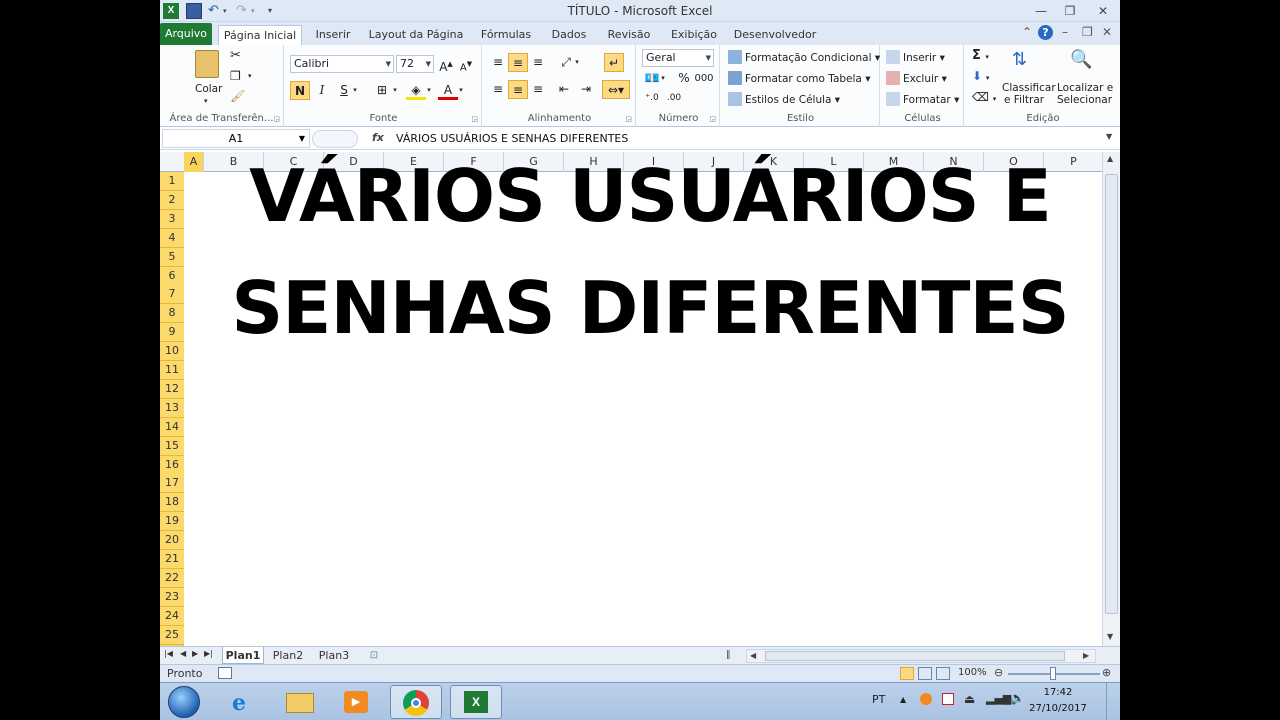  I want to click on macro-record-icon, so click(225, 673).